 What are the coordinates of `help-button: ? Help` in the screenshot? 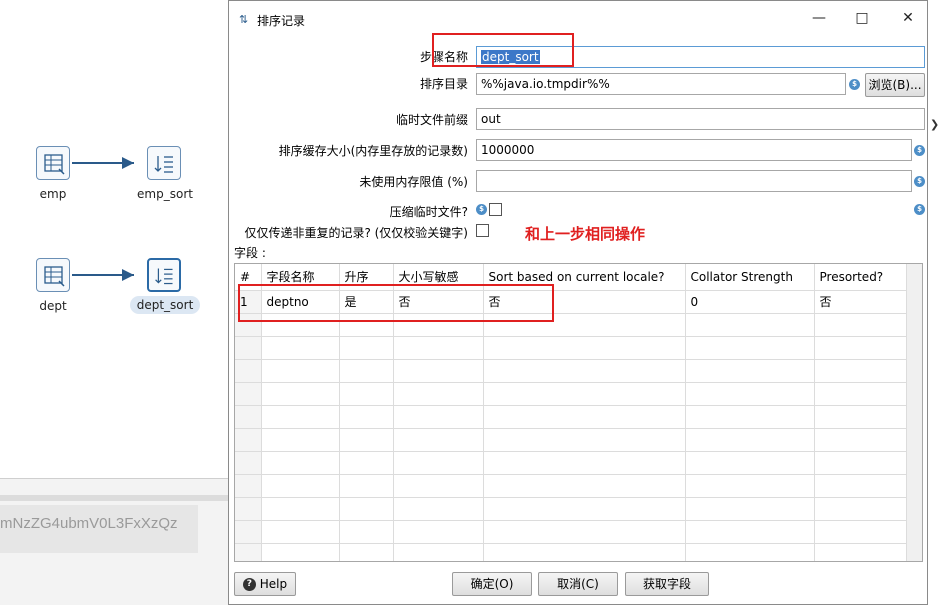 It's located at (265, 584).